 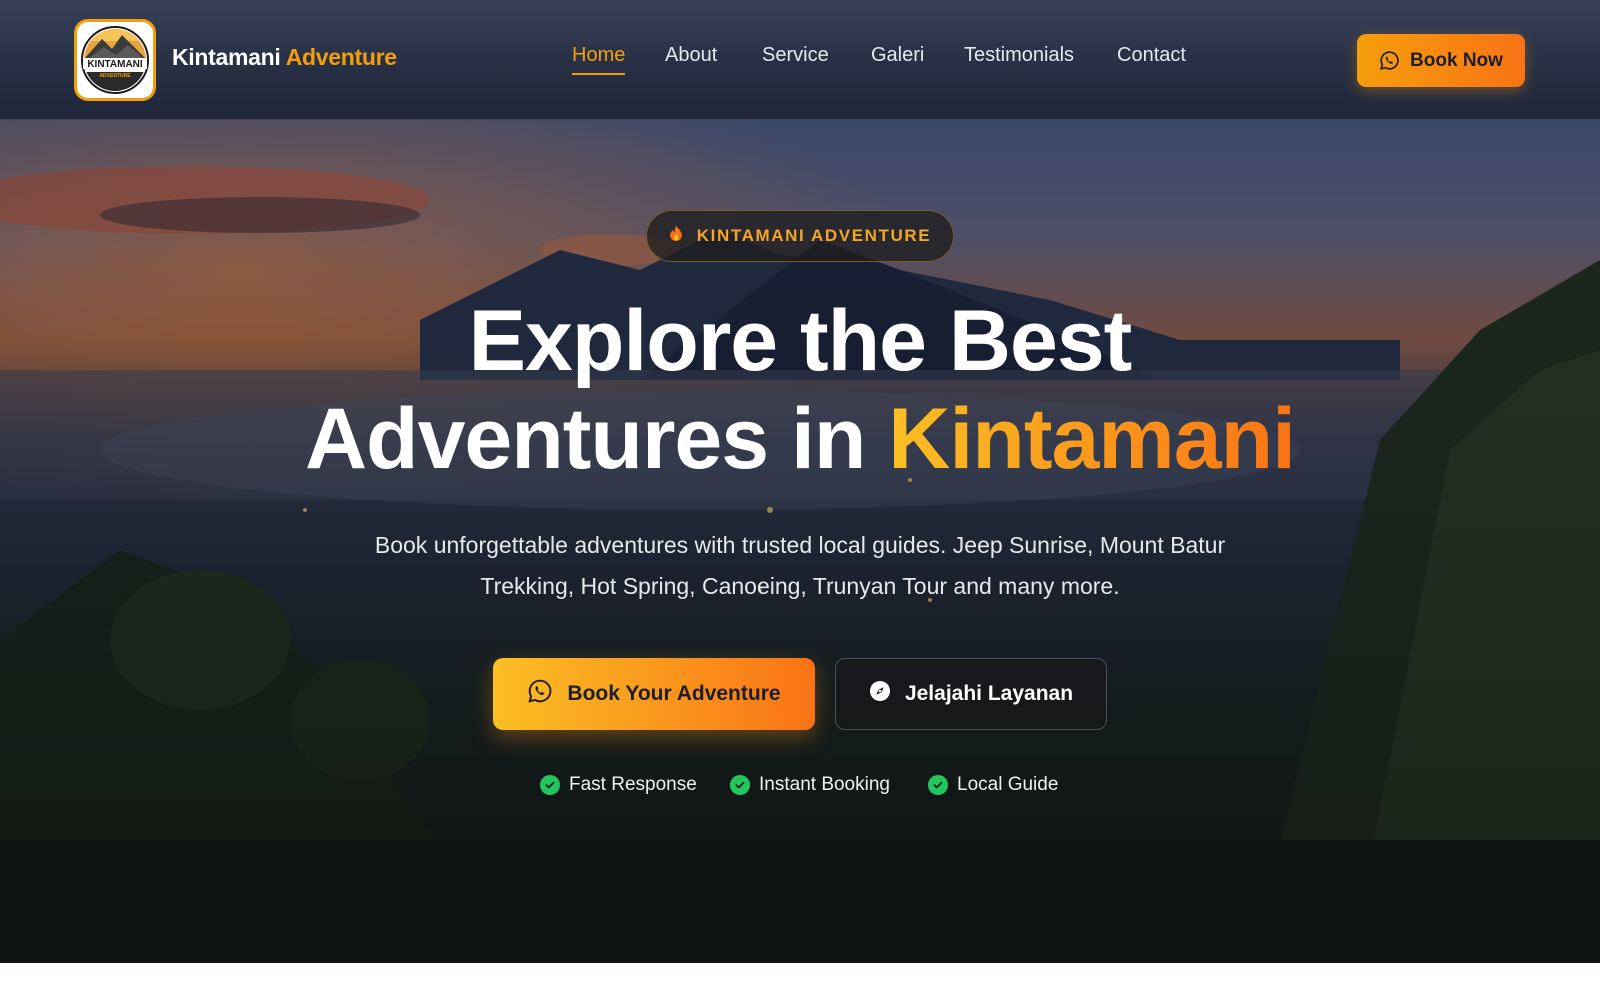 I want to click on feature-label: Local Guide, so click(x=1008, y=784).